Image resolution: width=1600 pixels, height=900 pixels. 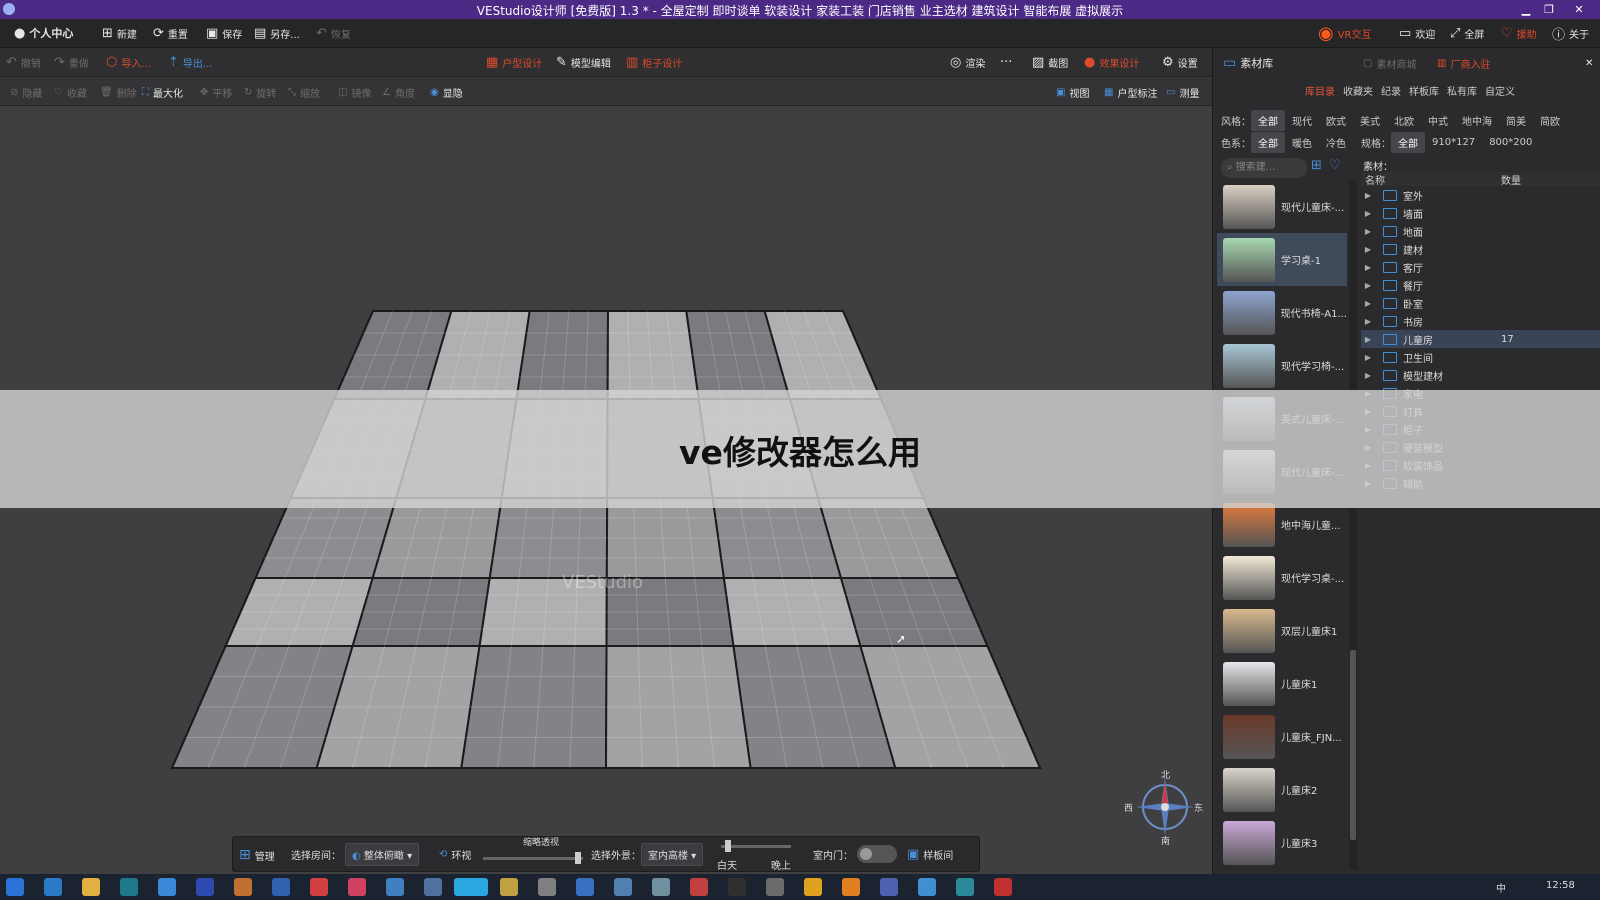 I want to click on illustrator-icon, so click(x=851, y=887).